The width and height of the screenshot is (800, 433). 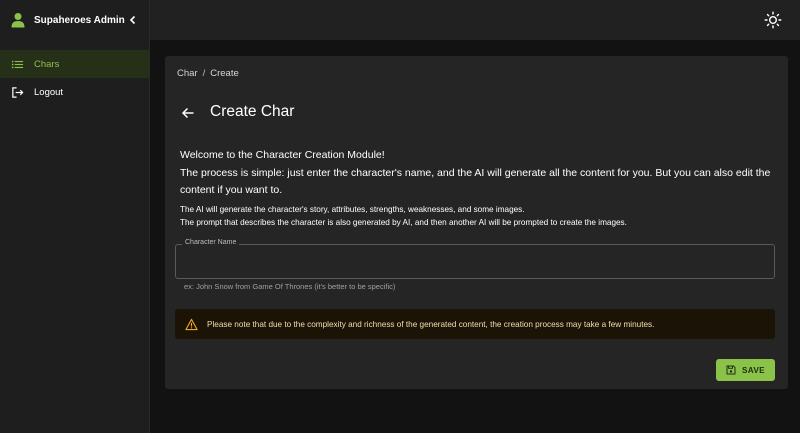 I want to click on sidebar-item-label: Chars, so click(x=47, y=64).